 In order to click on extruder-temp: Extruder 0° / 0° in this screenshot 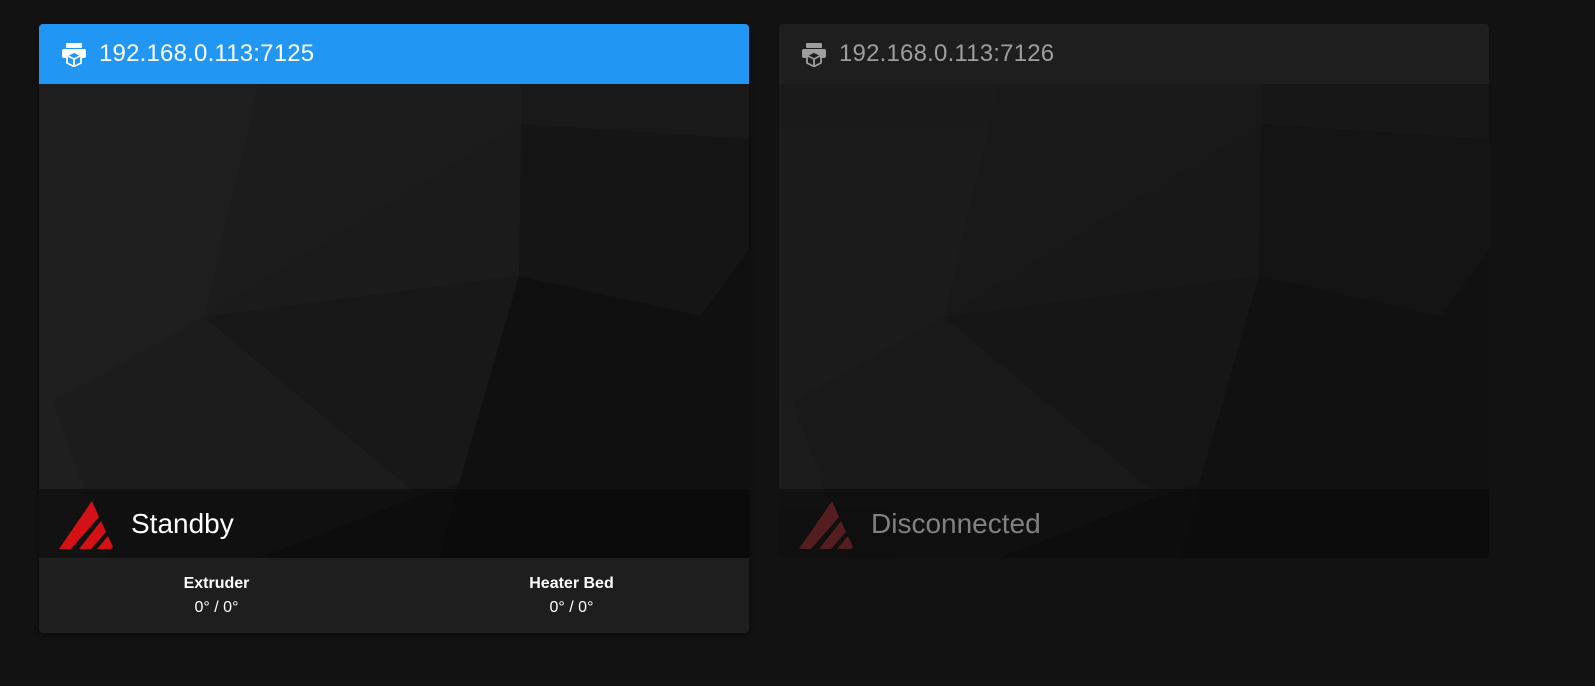, I will do `click(216, 595)`.